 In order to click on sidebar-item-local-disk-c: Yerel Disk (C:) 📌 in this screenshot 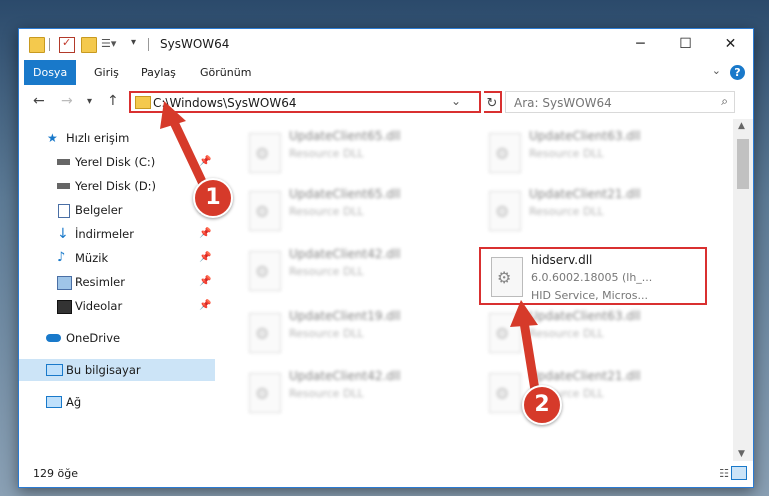, I will do `click(117, 162)`.